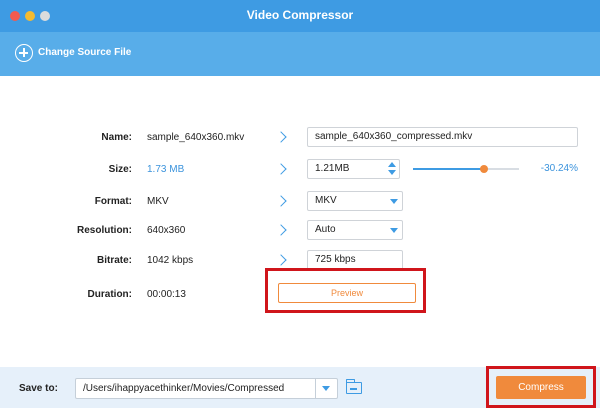 The width and height of the screenshot is (600, 408). What do you see at coordinates (449, 169) in the screenshot?
I see `slider-fill` at bounding box center [449, 169].